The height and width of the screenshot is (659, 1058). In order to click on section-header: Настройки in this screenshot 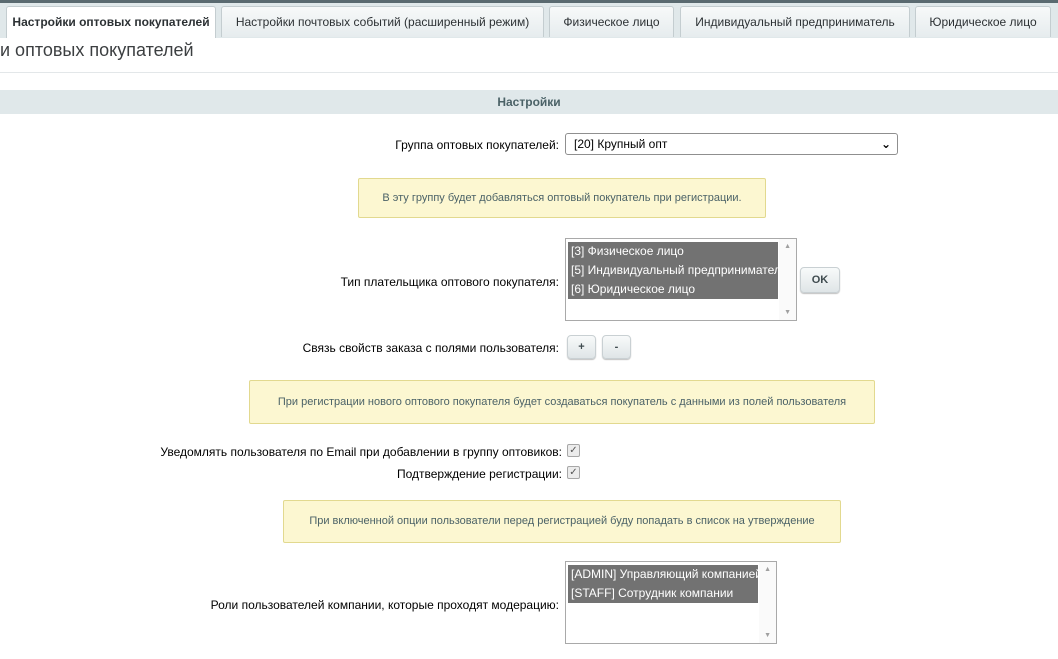, I will do `click(529, 102)`.